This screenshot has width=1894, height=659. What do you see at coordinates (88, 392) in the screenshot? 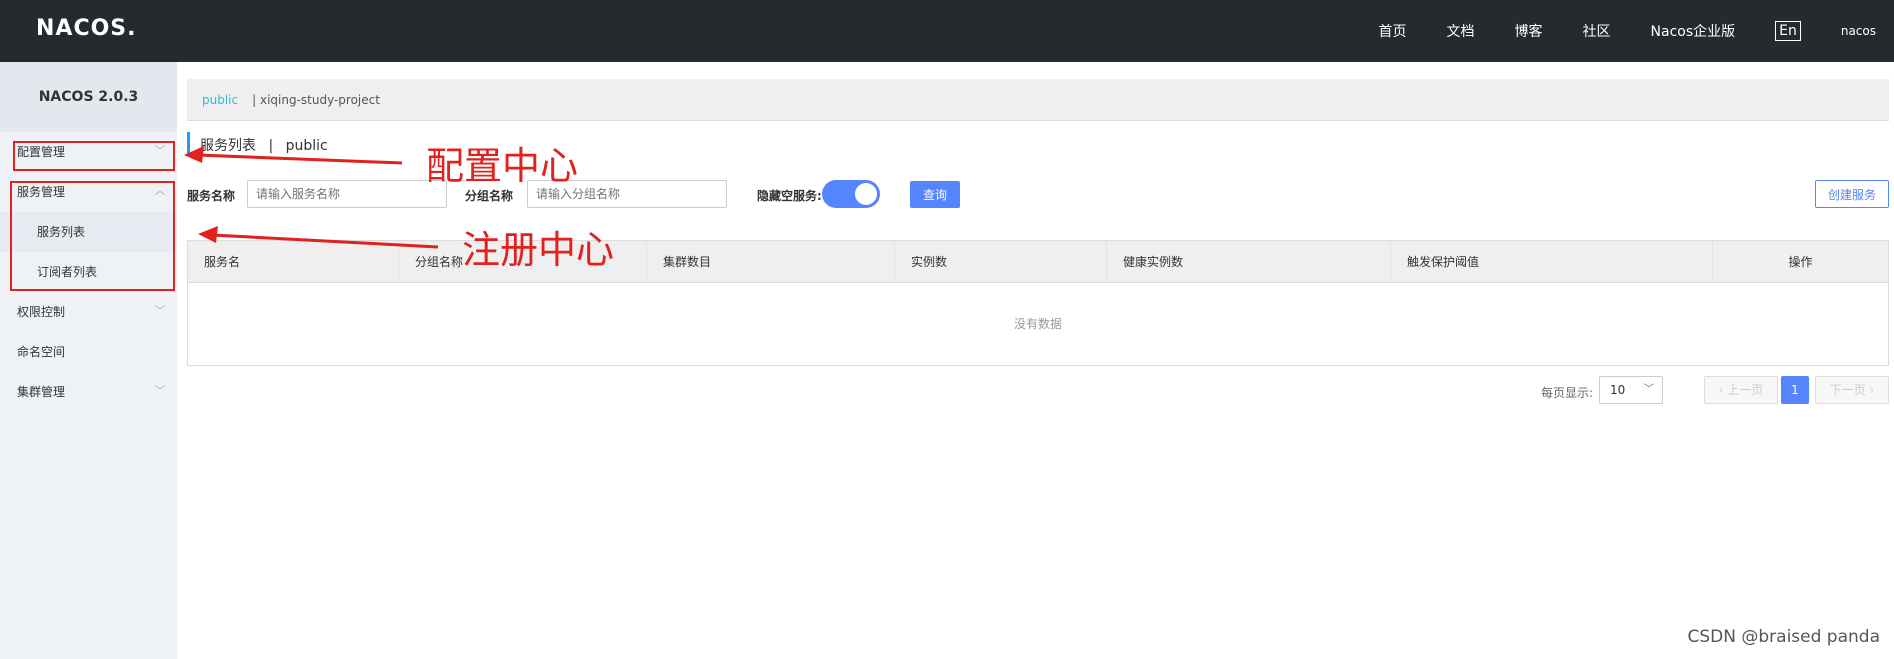
I see `sidebar-item-cluster: 集群管理 ﹀` at bounding box center [88, 392].